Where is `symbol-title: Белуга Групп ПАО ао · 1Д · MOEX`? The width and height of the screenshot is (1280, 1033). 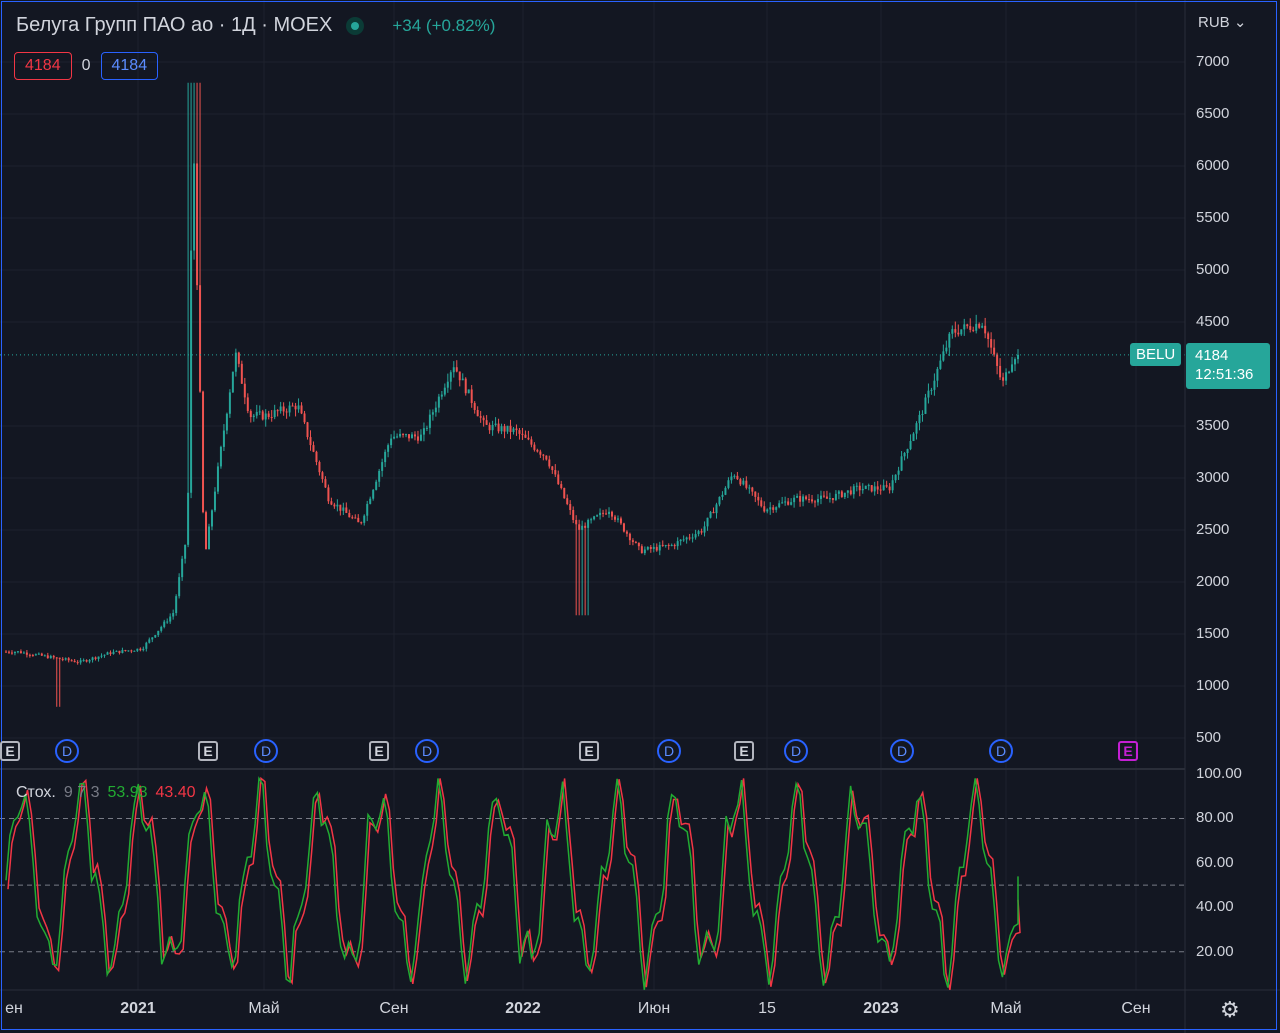
symbol-title: Белуга Групп ПАО ао · 1Д · MOEX is located at coordinates (174, 25).